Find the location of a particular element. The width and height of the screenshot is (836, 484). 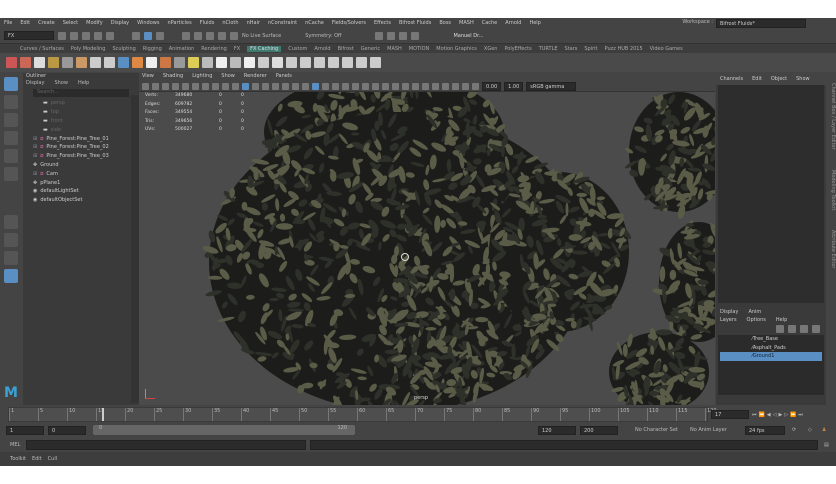

mel-label: MEL is located at coordinates (15, 445).